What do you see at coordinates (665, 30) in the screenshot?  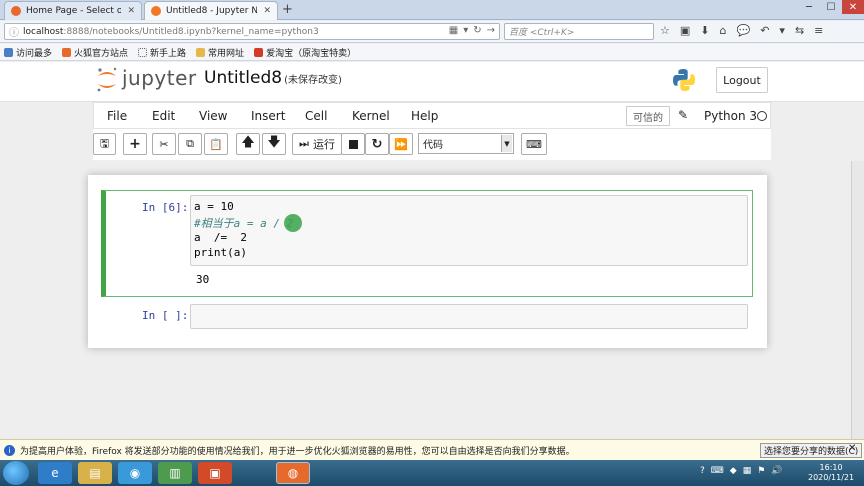 I see `star-icon: ☆` at bounding box center [665, 30].